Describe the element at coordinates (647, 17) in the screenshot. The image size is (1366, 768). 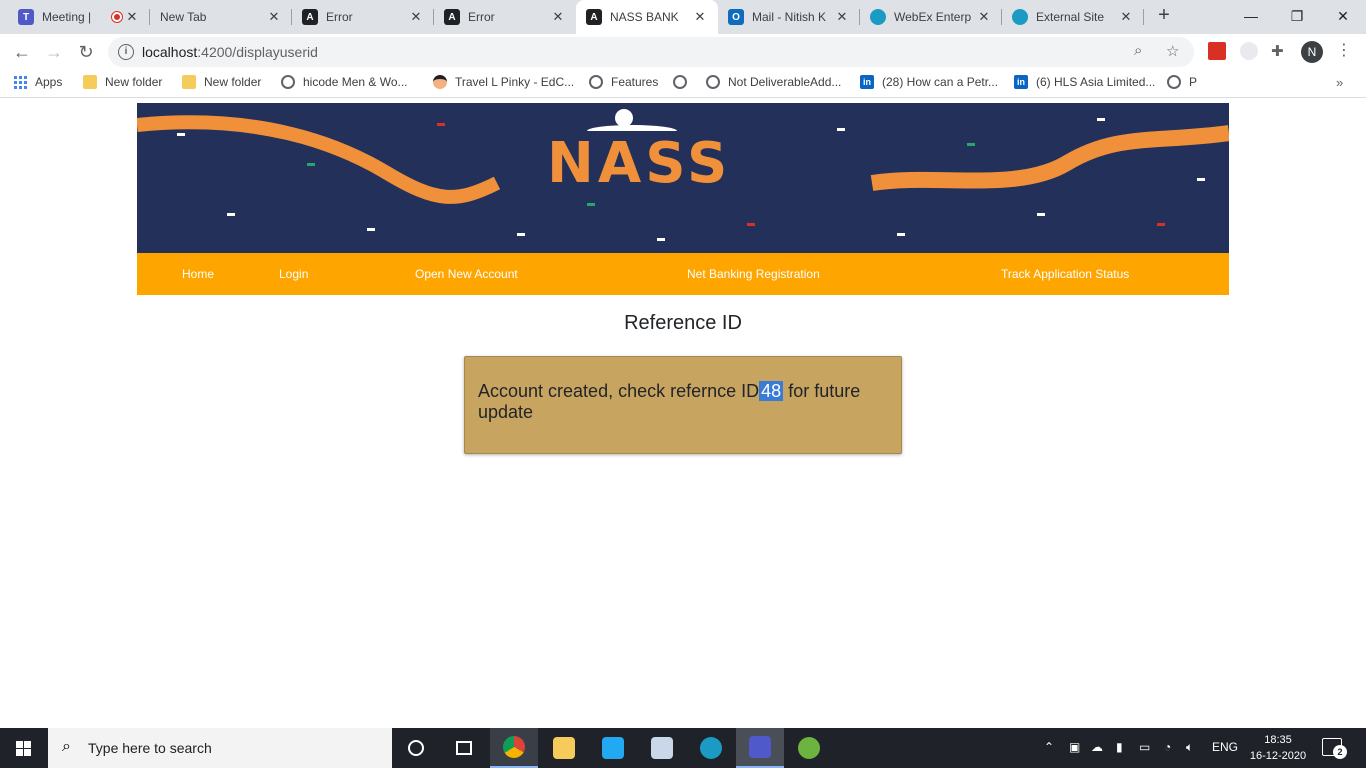
I see `tab-nass-bank: A NASS BANK ✕` at that location.